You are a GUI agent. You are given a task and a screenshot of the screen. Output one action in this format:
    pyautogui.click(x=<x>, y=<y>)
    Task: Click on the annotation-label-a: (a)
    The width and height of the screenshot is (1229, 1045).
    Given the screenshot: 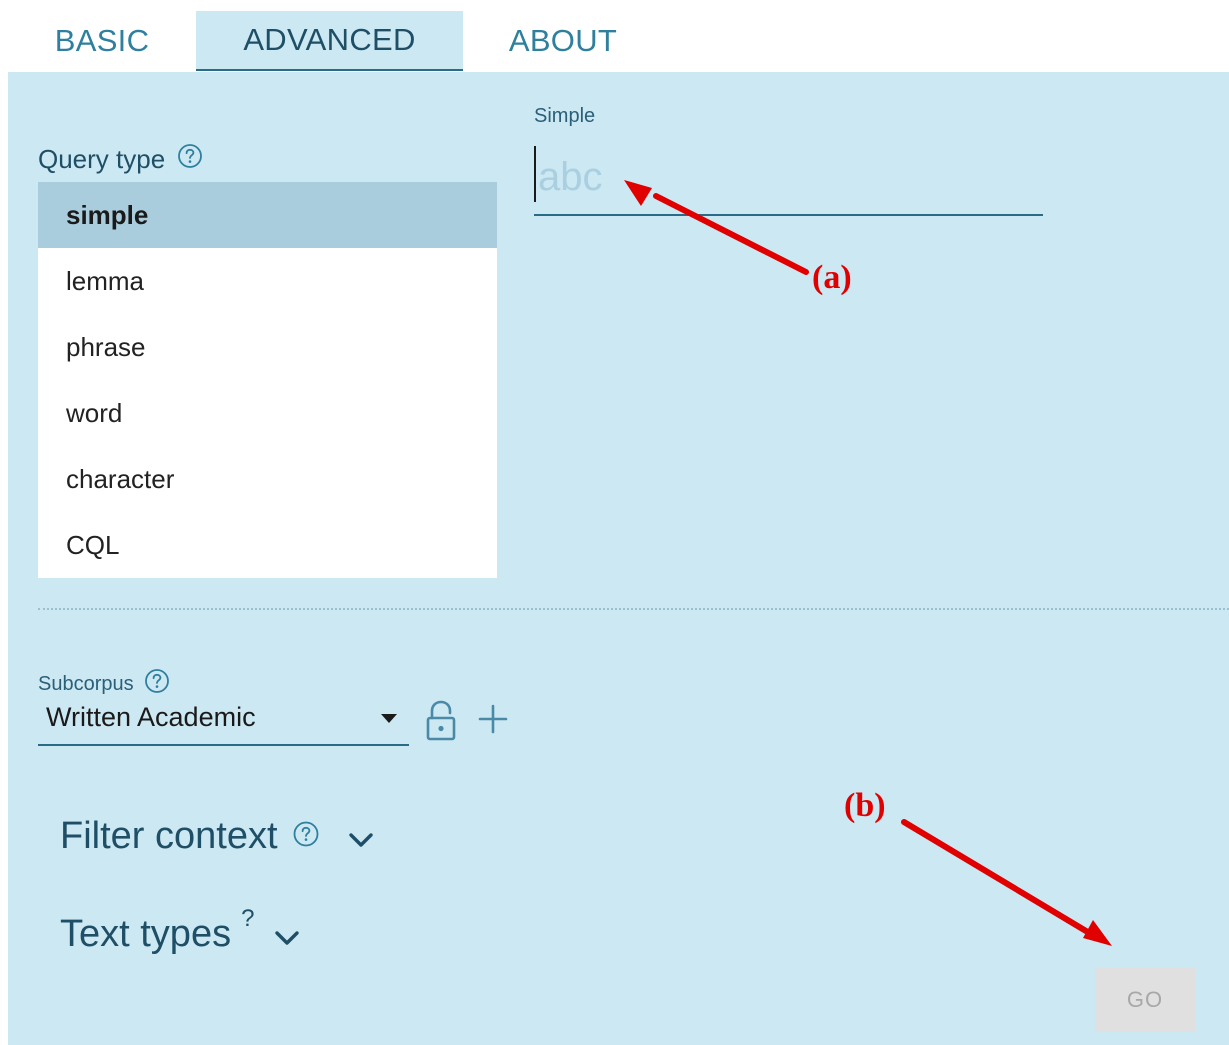 What is the action you would take?
    pyautogui.click(x=832, y=277)
    